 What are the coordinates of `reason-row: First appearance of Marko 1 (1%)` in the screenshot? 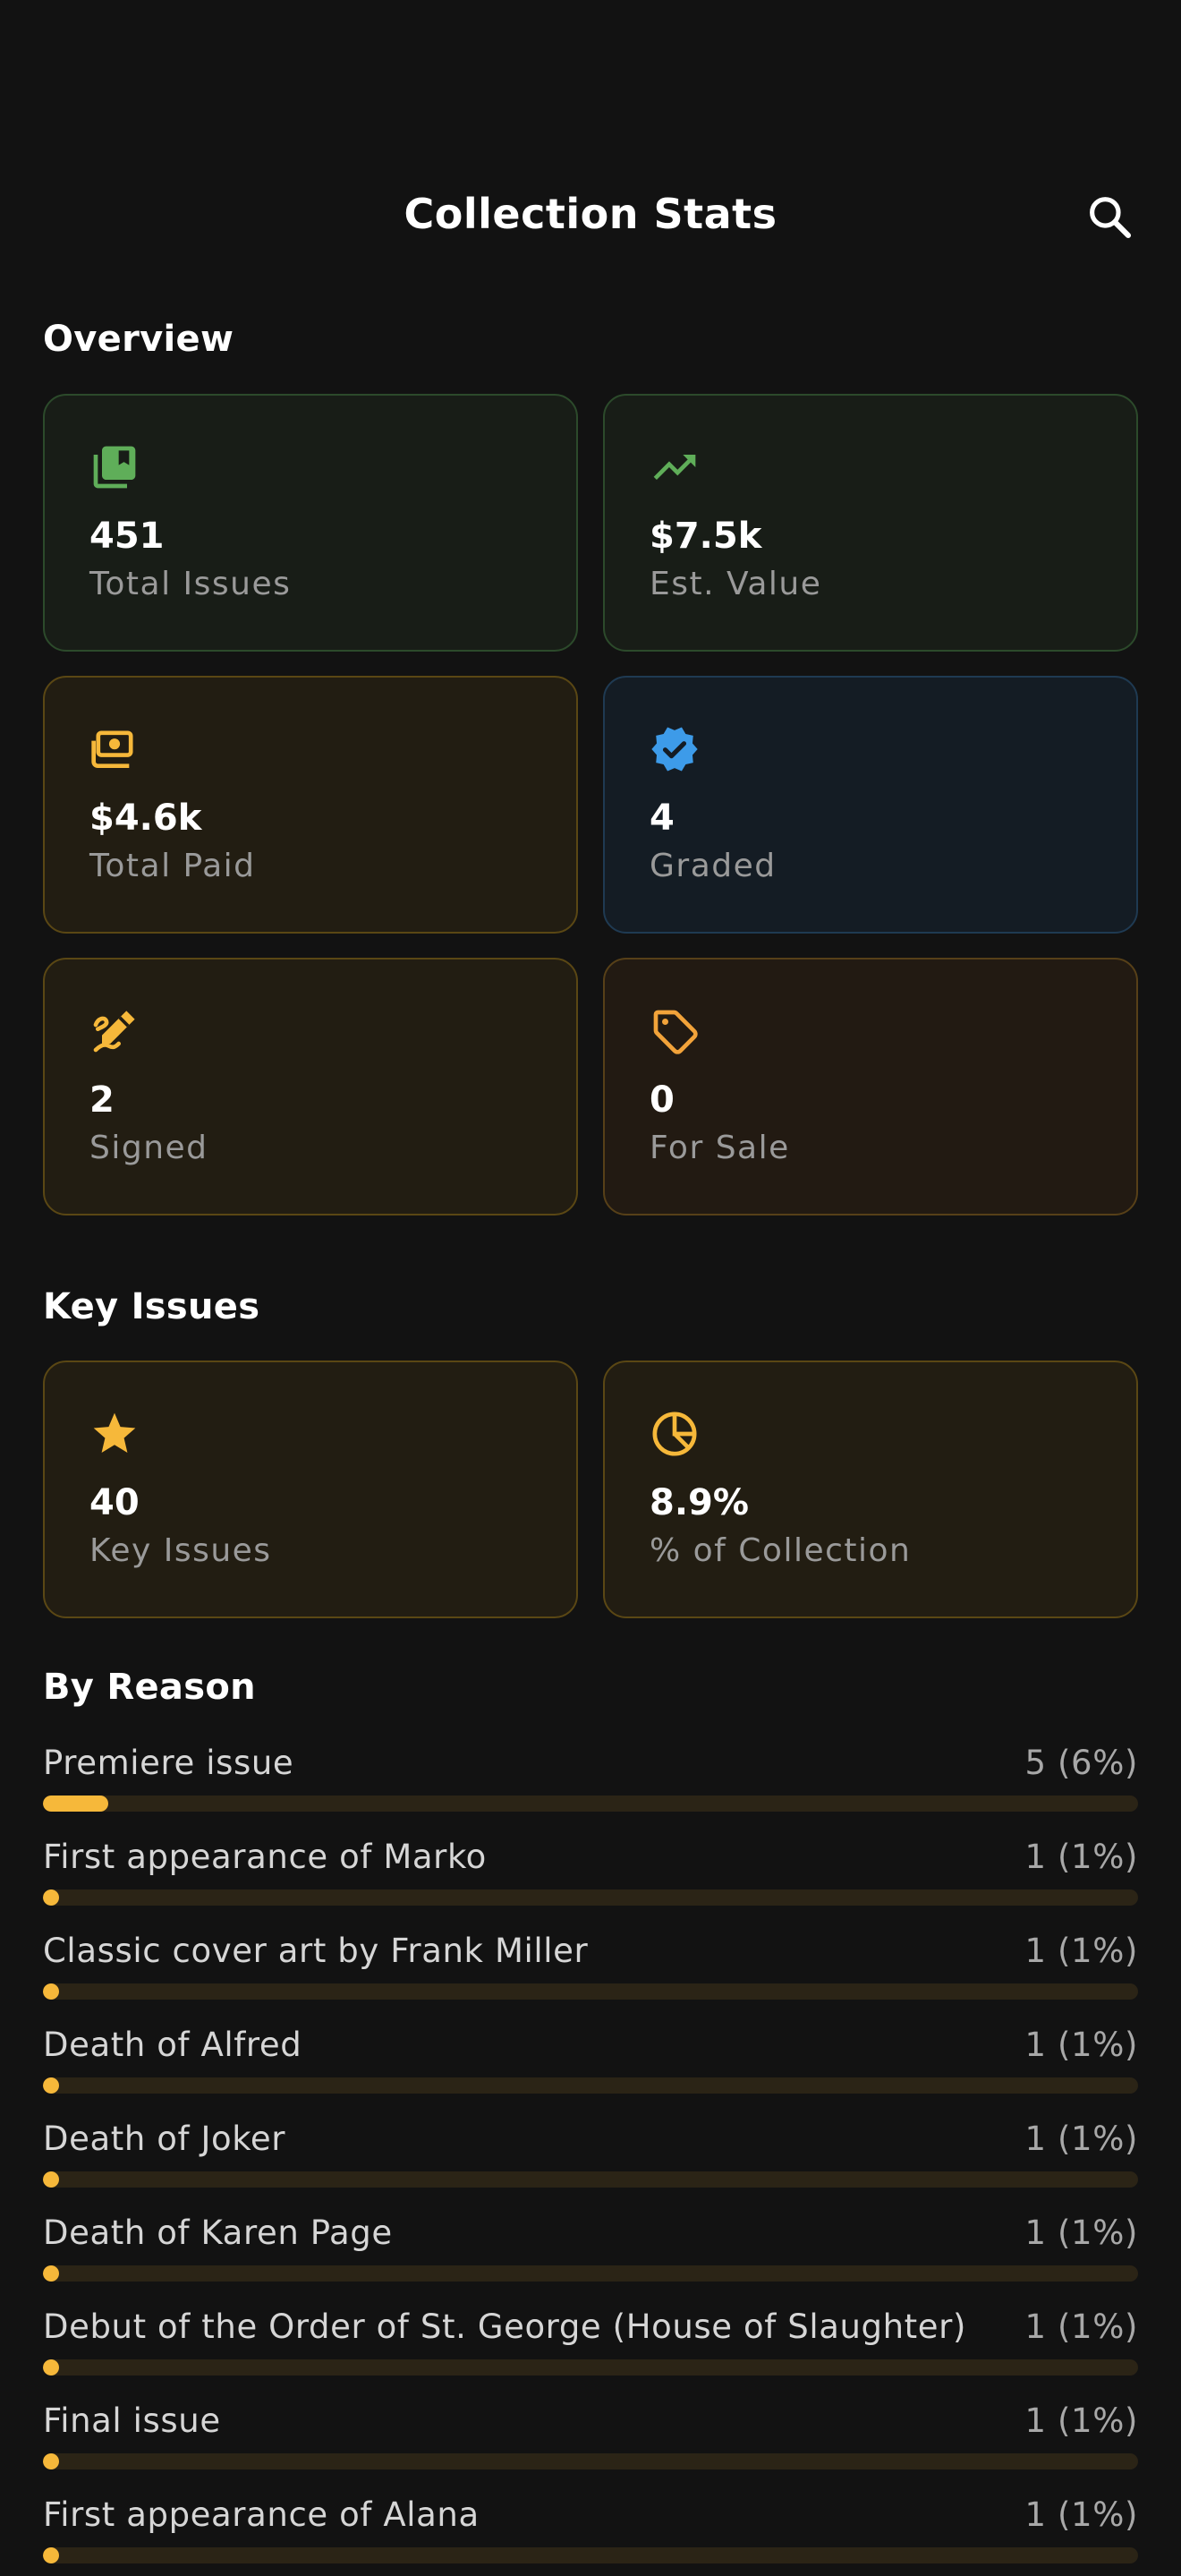 It's located at (590, 1878).